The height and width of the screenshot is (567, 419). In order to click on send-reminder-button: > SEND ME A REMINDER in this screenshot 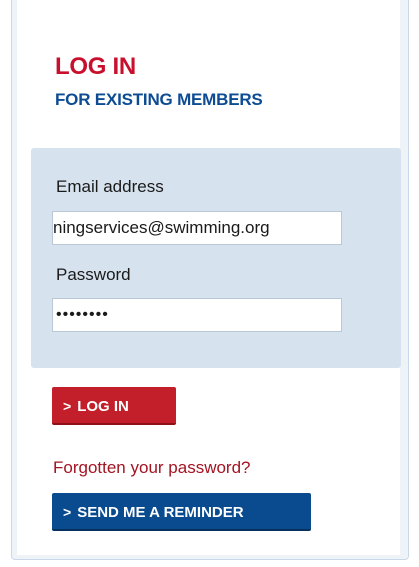, I will do `click(181, 512)`.